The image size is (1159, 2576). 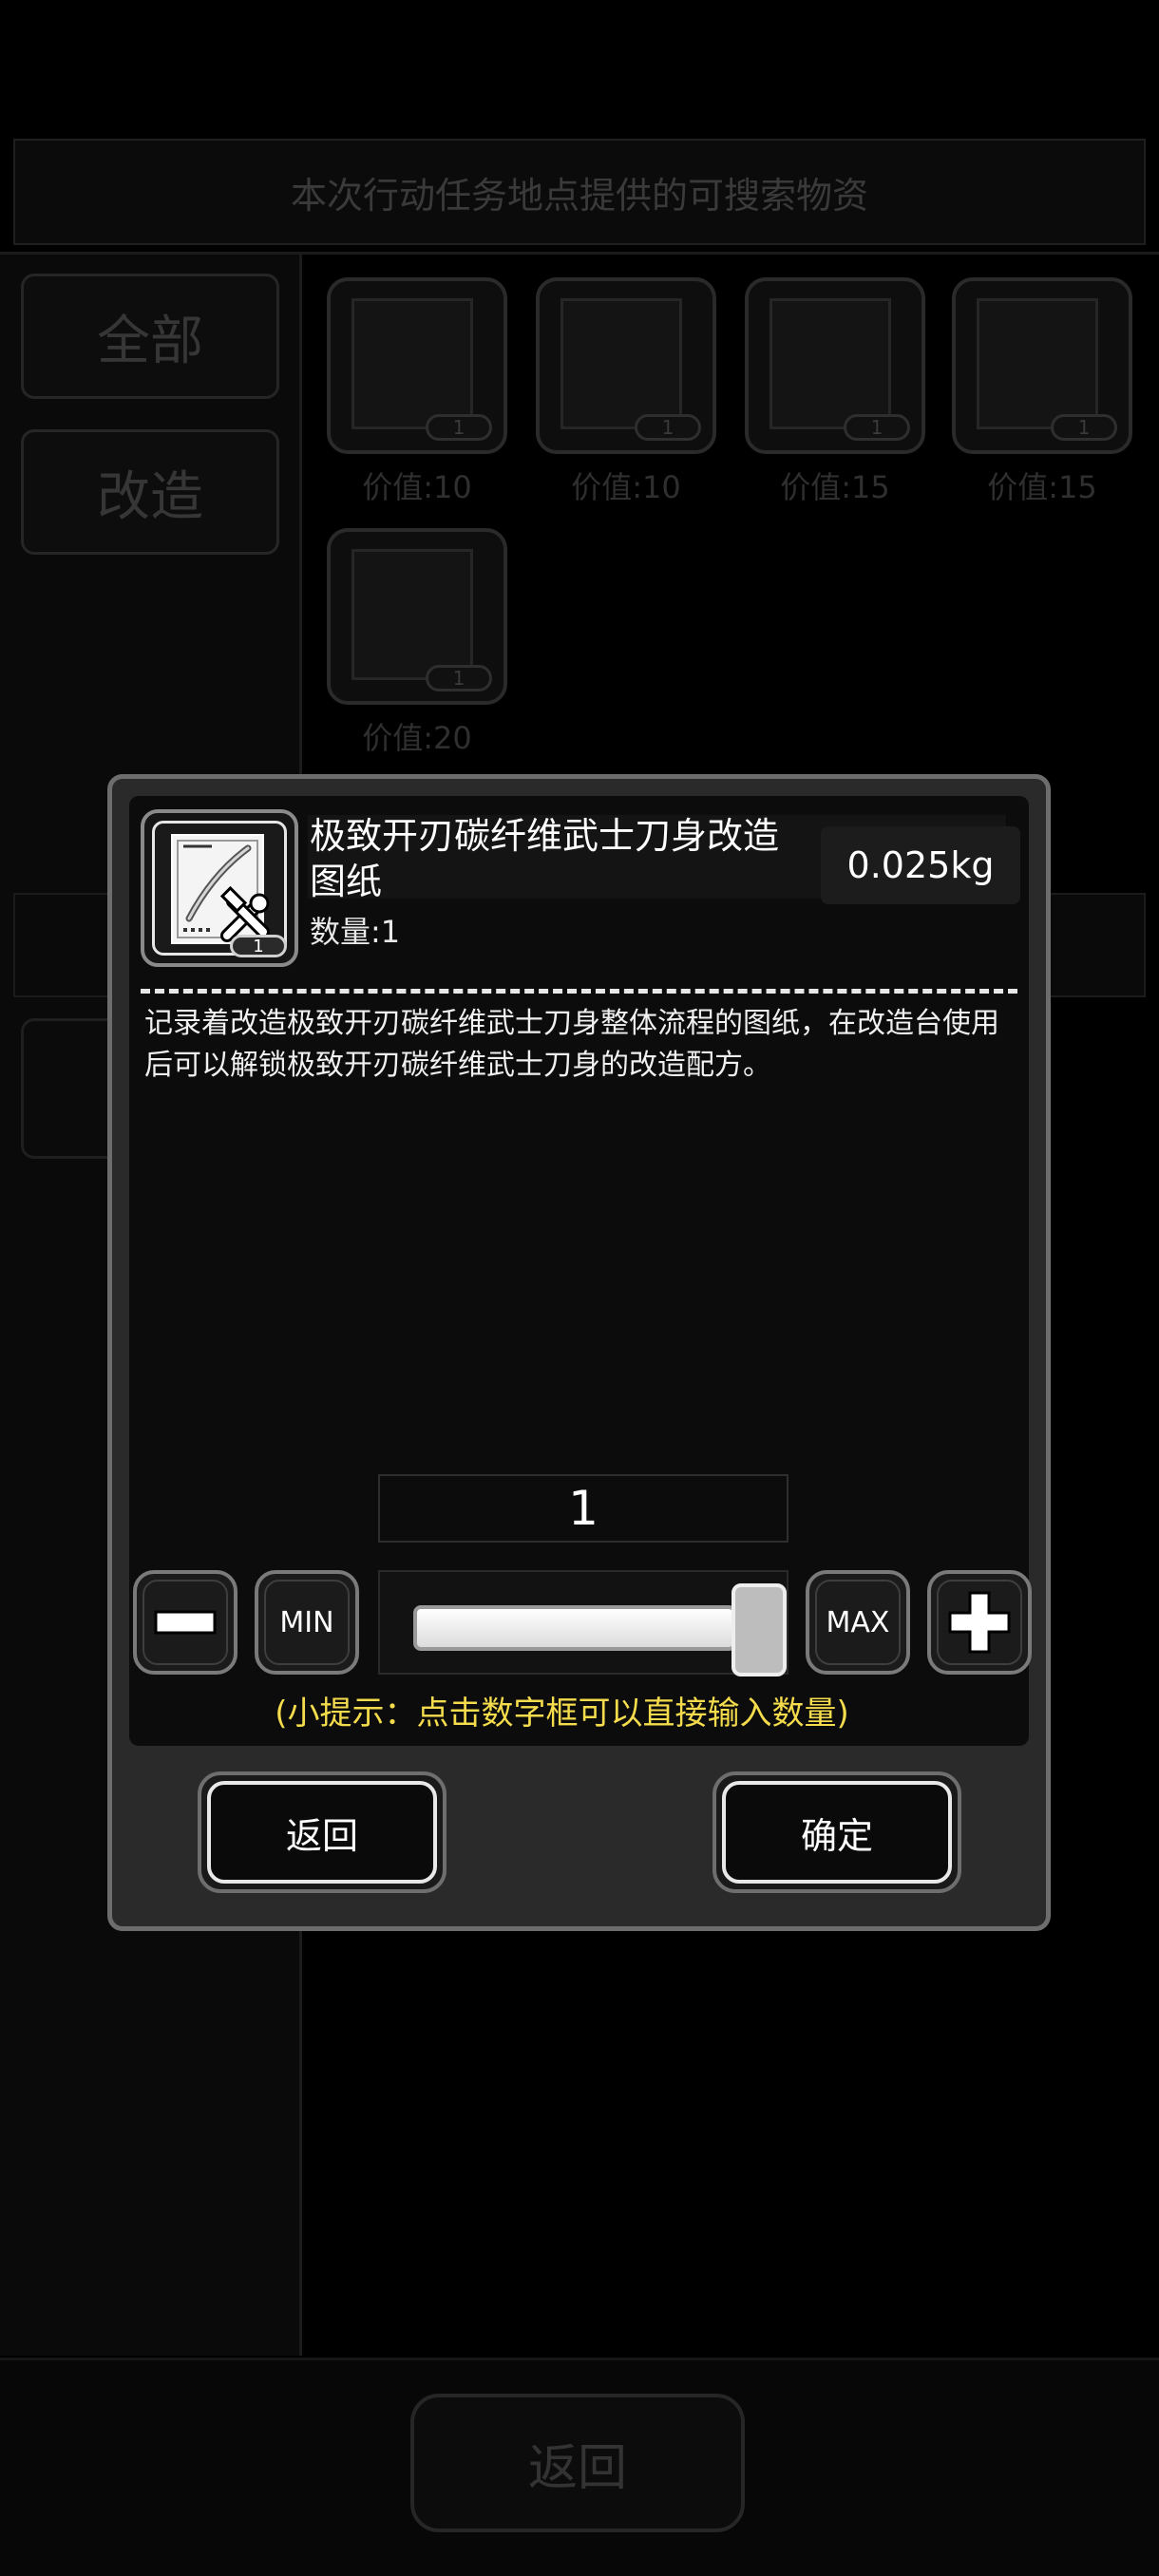 I want to click on search-header-text: 本次行动任务地点提供的可搜索物资, so click(x=579, y=195).